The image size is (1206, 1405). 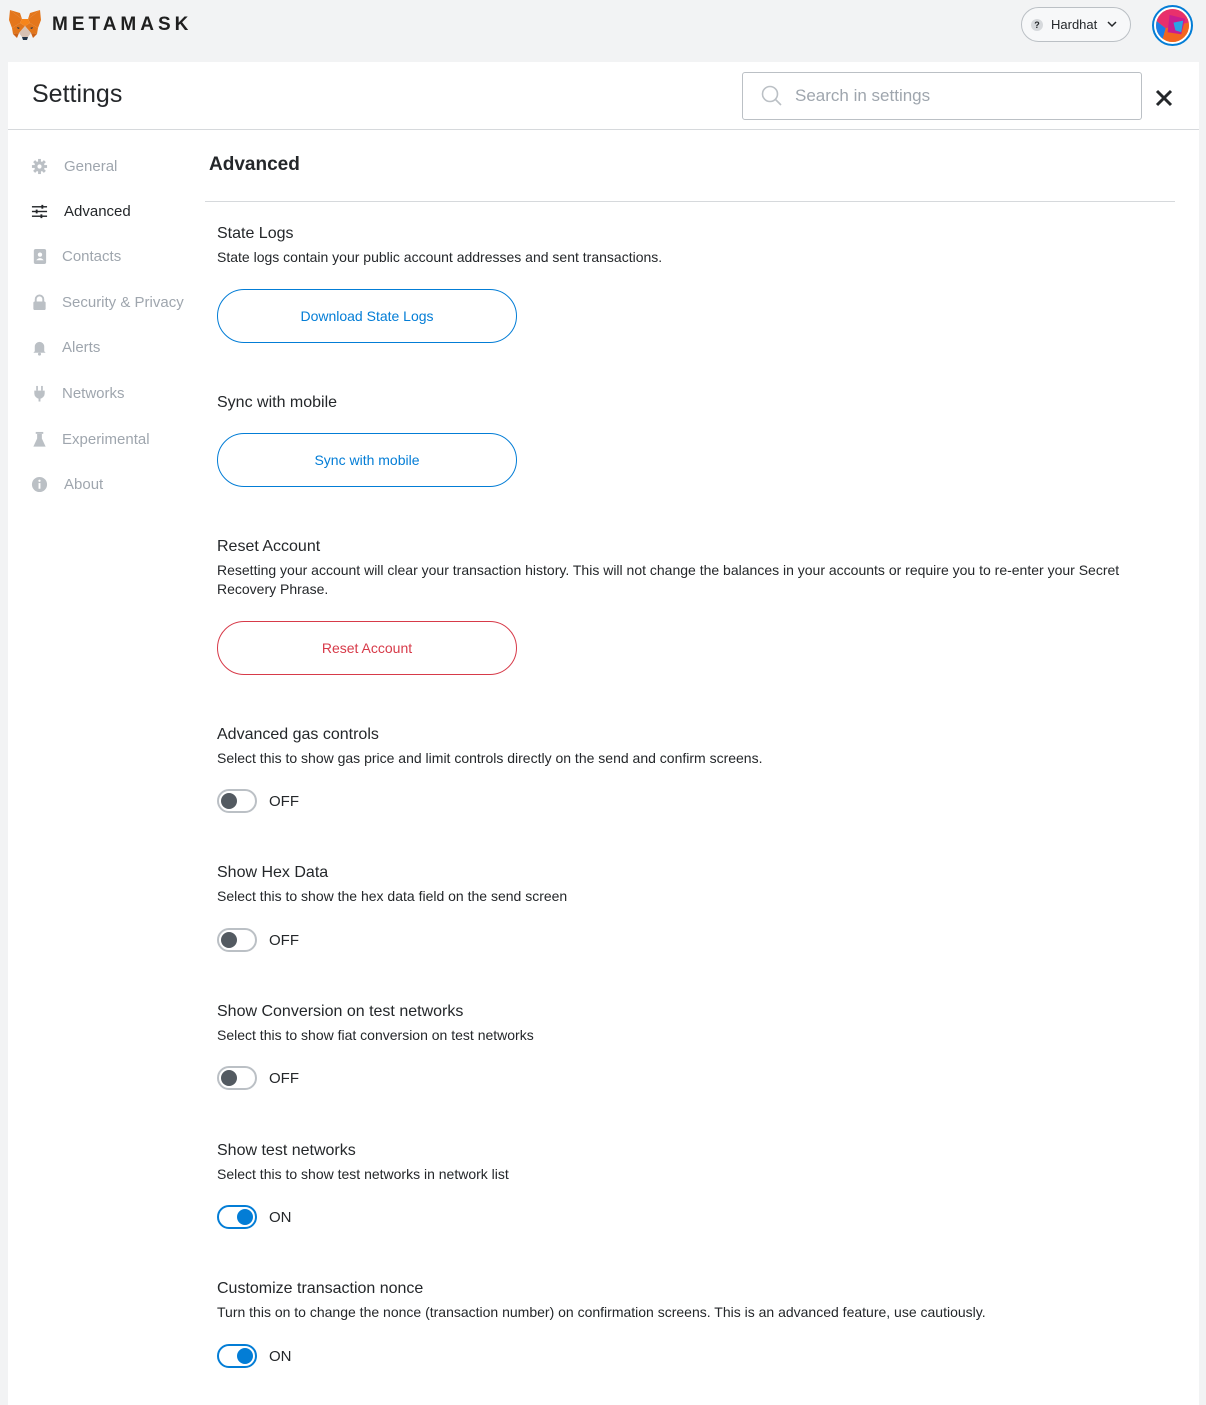 I want to click on info-icon, so click(x=39, y=484).